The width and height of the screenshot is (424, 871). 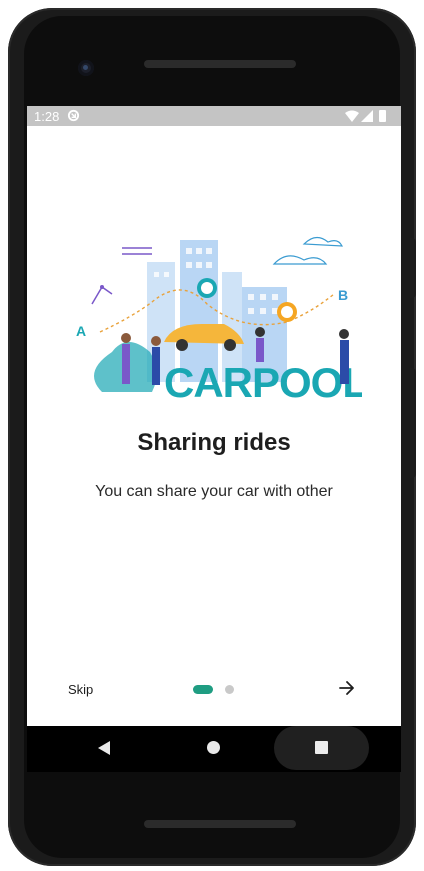 I want to click on system-nav-bar, so click(x=214, y=749).